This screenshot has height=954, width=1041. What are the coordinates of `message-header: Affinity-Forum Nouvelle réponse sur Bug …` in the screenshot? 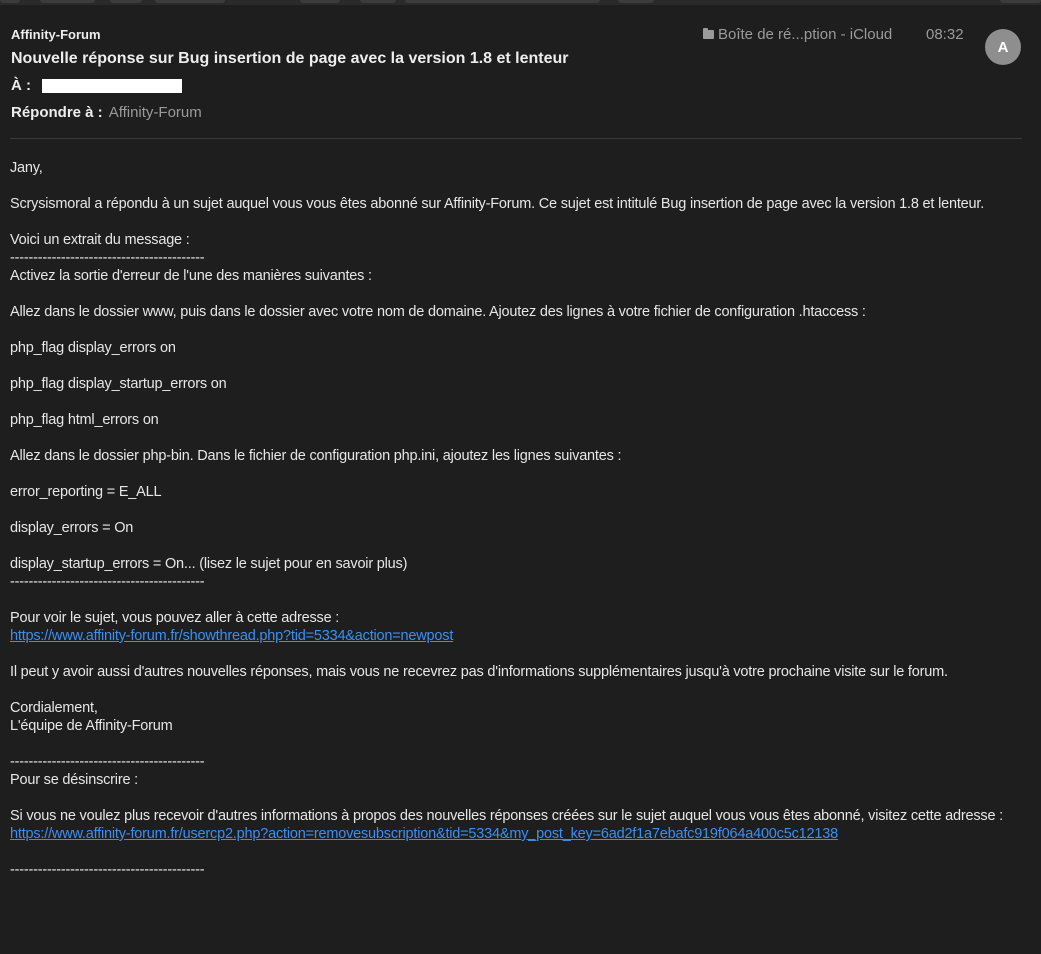 It's located at (520, 70).